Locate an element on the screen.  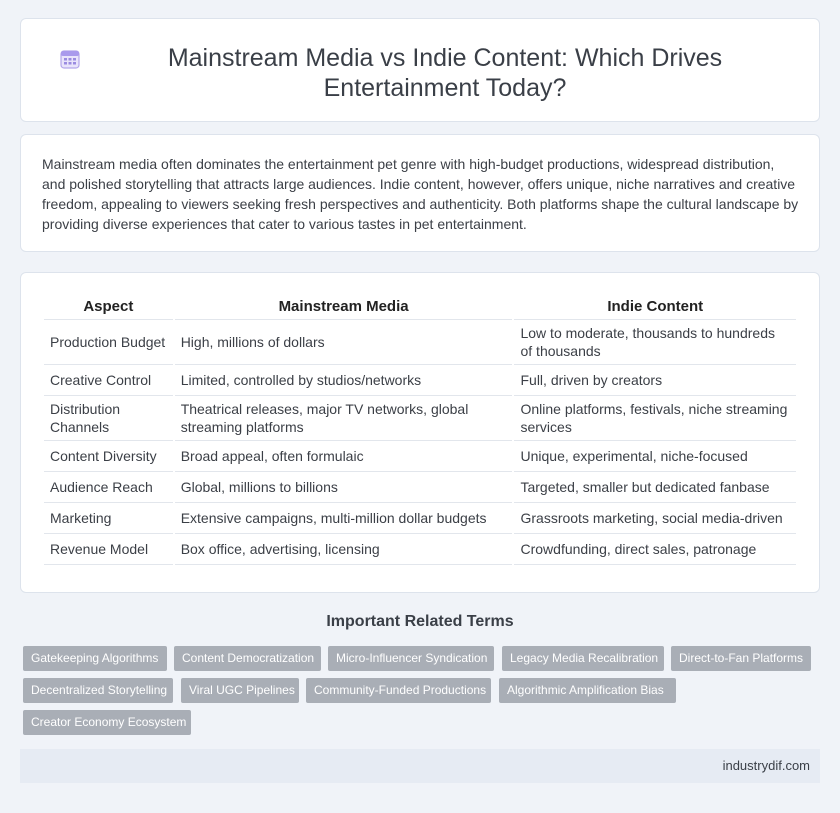
table-cell: Creative Control is located at coordinates (108, 380).